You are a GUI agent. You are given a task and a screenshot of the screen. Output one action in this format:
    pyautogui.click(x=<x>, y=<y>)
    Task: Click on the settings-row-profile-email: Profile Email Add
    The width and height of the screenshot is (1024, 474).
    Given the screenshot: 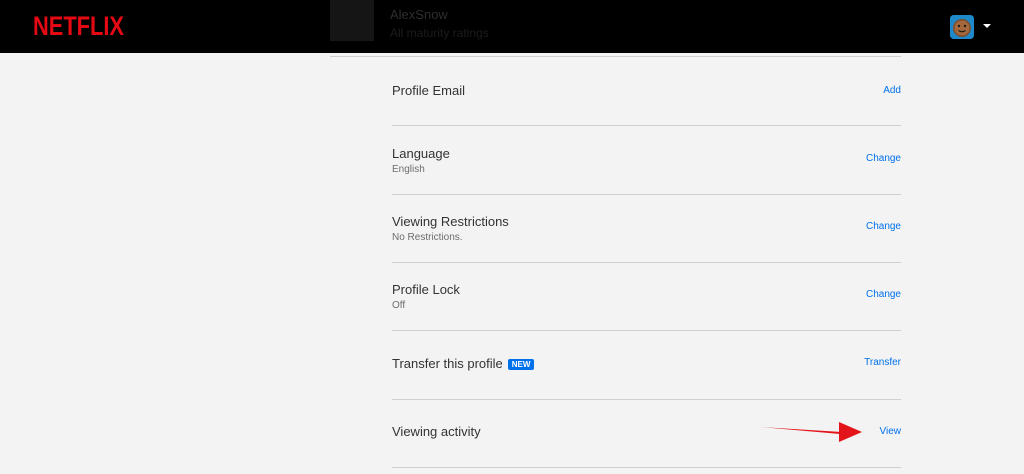 What is the action you would take?
    pyautogui.click(x=646, y=91)
    